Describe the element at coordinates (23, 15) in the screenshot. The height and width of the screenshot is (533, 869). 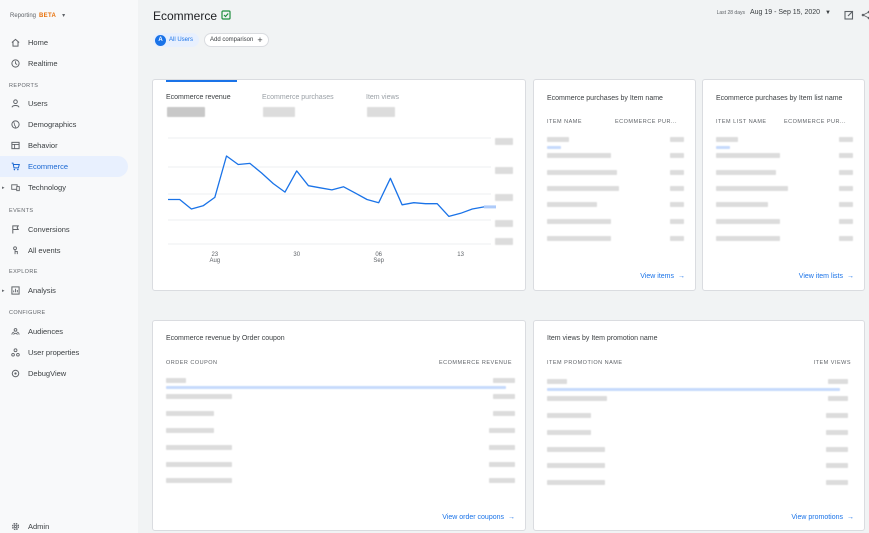
I see `product-name: Reporting` at that location.